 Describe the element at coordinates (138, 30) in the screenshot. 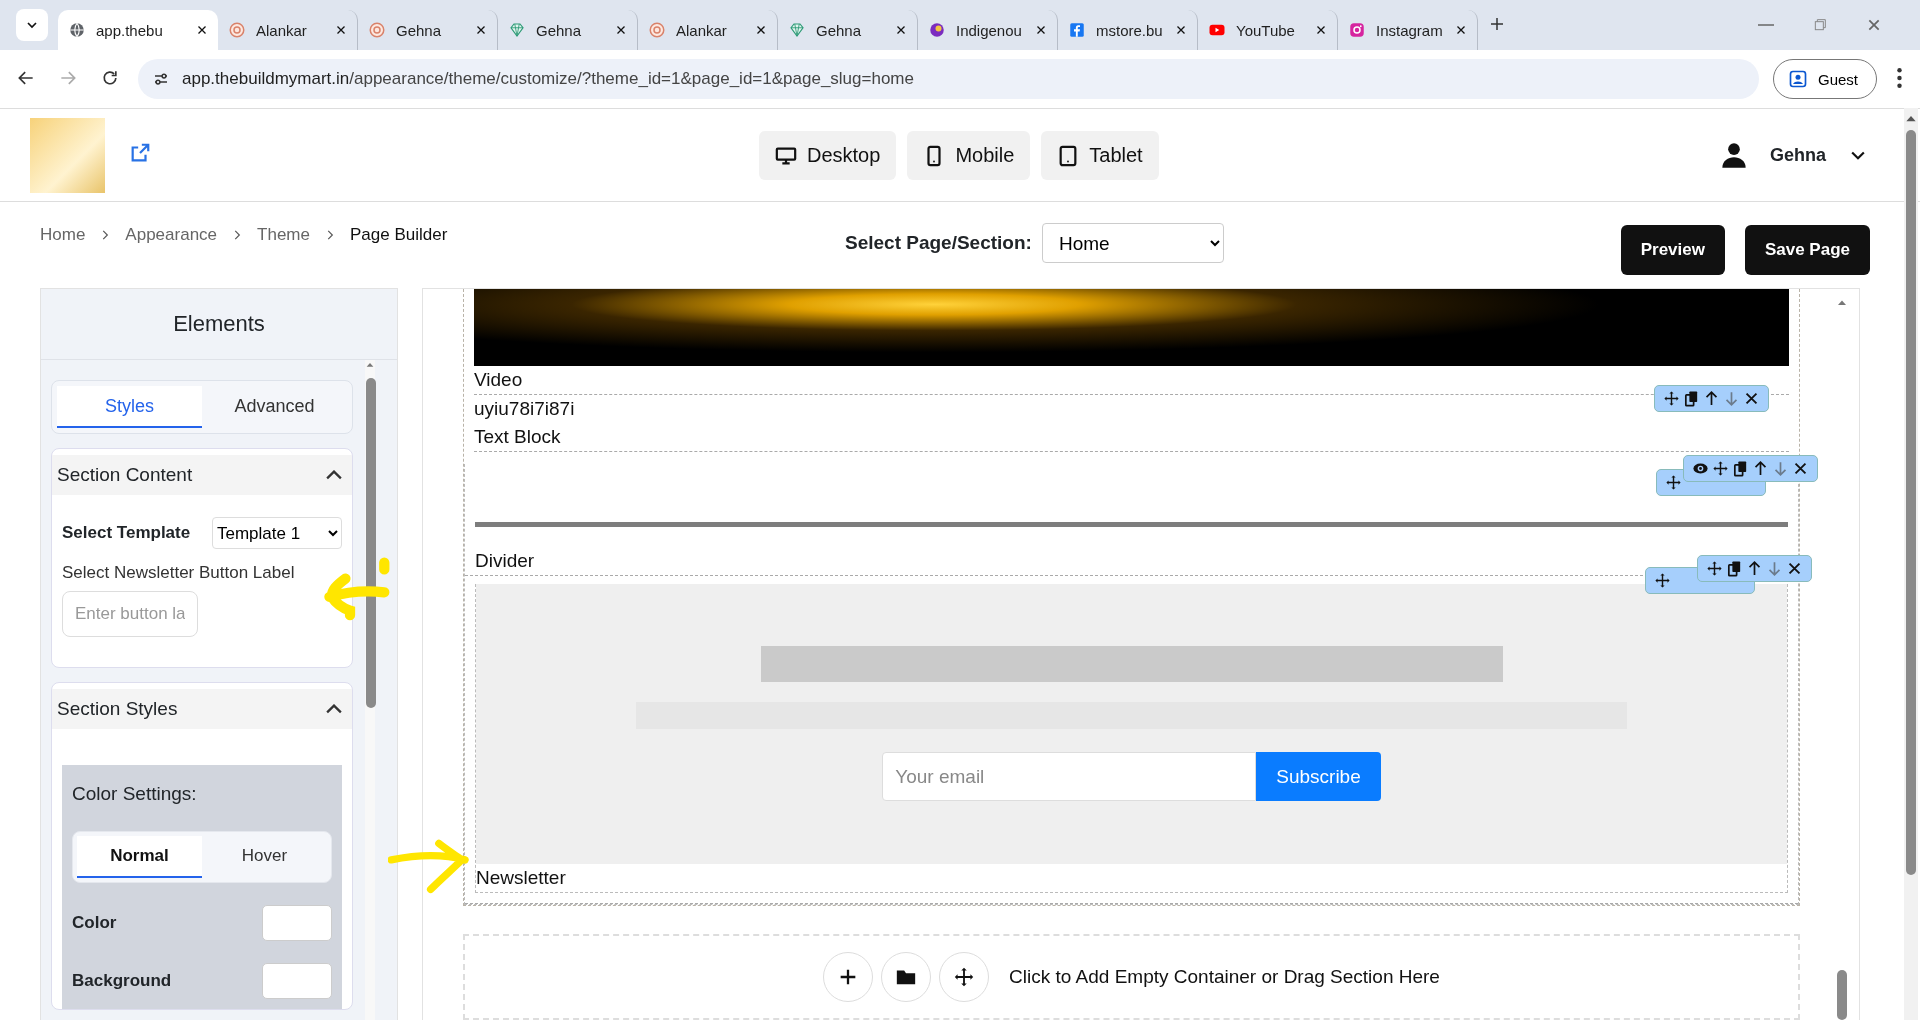

I see `browser-tab: app.thebu` at that location.